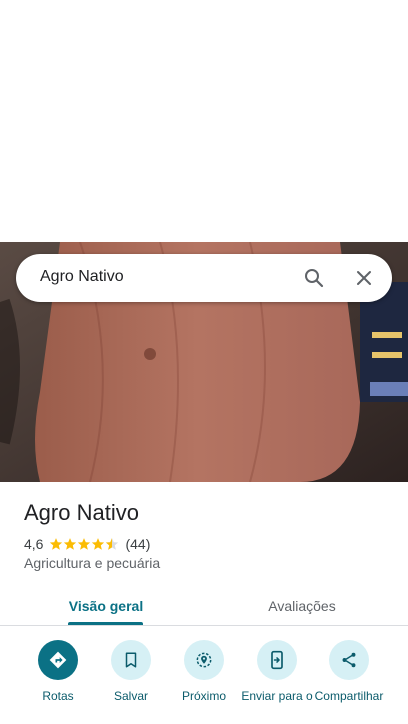 The image size is (408, 724). I want to click on send-to-phone-label: Enviar para o, so click(277, 696).